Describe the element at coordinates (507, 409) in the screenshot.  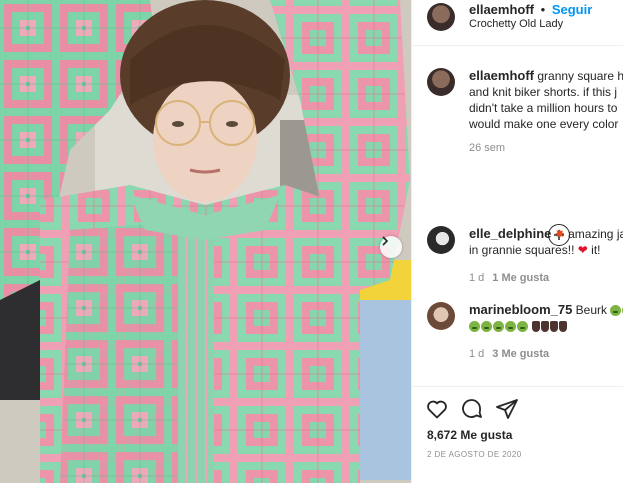
I see `share-icon` at that location.